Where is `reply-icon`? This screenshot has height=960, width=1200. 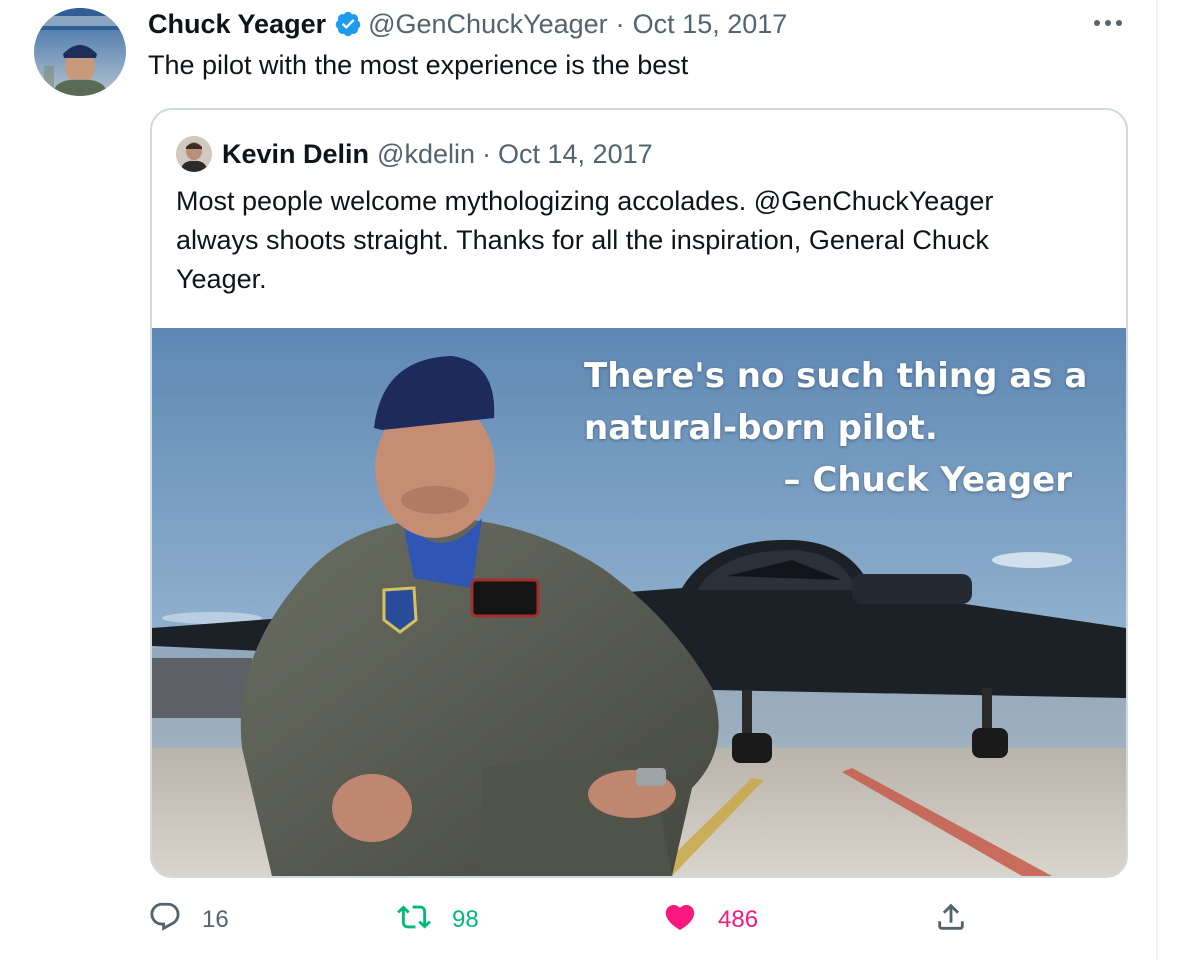
reply-icon is located at coordinates (165, 920).